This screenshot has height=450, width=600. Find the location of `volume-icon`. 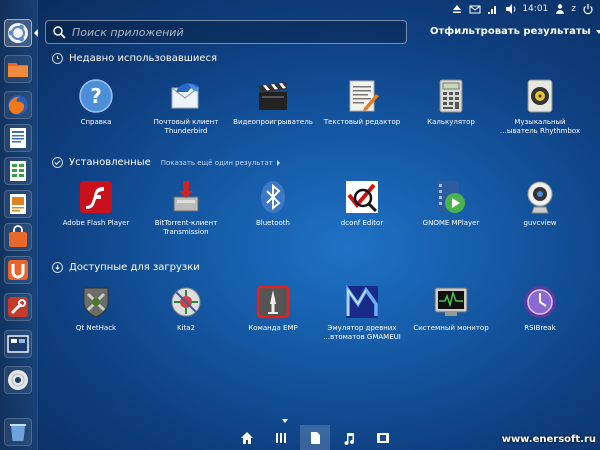

volume-icon is located at coordinates (510, 8).